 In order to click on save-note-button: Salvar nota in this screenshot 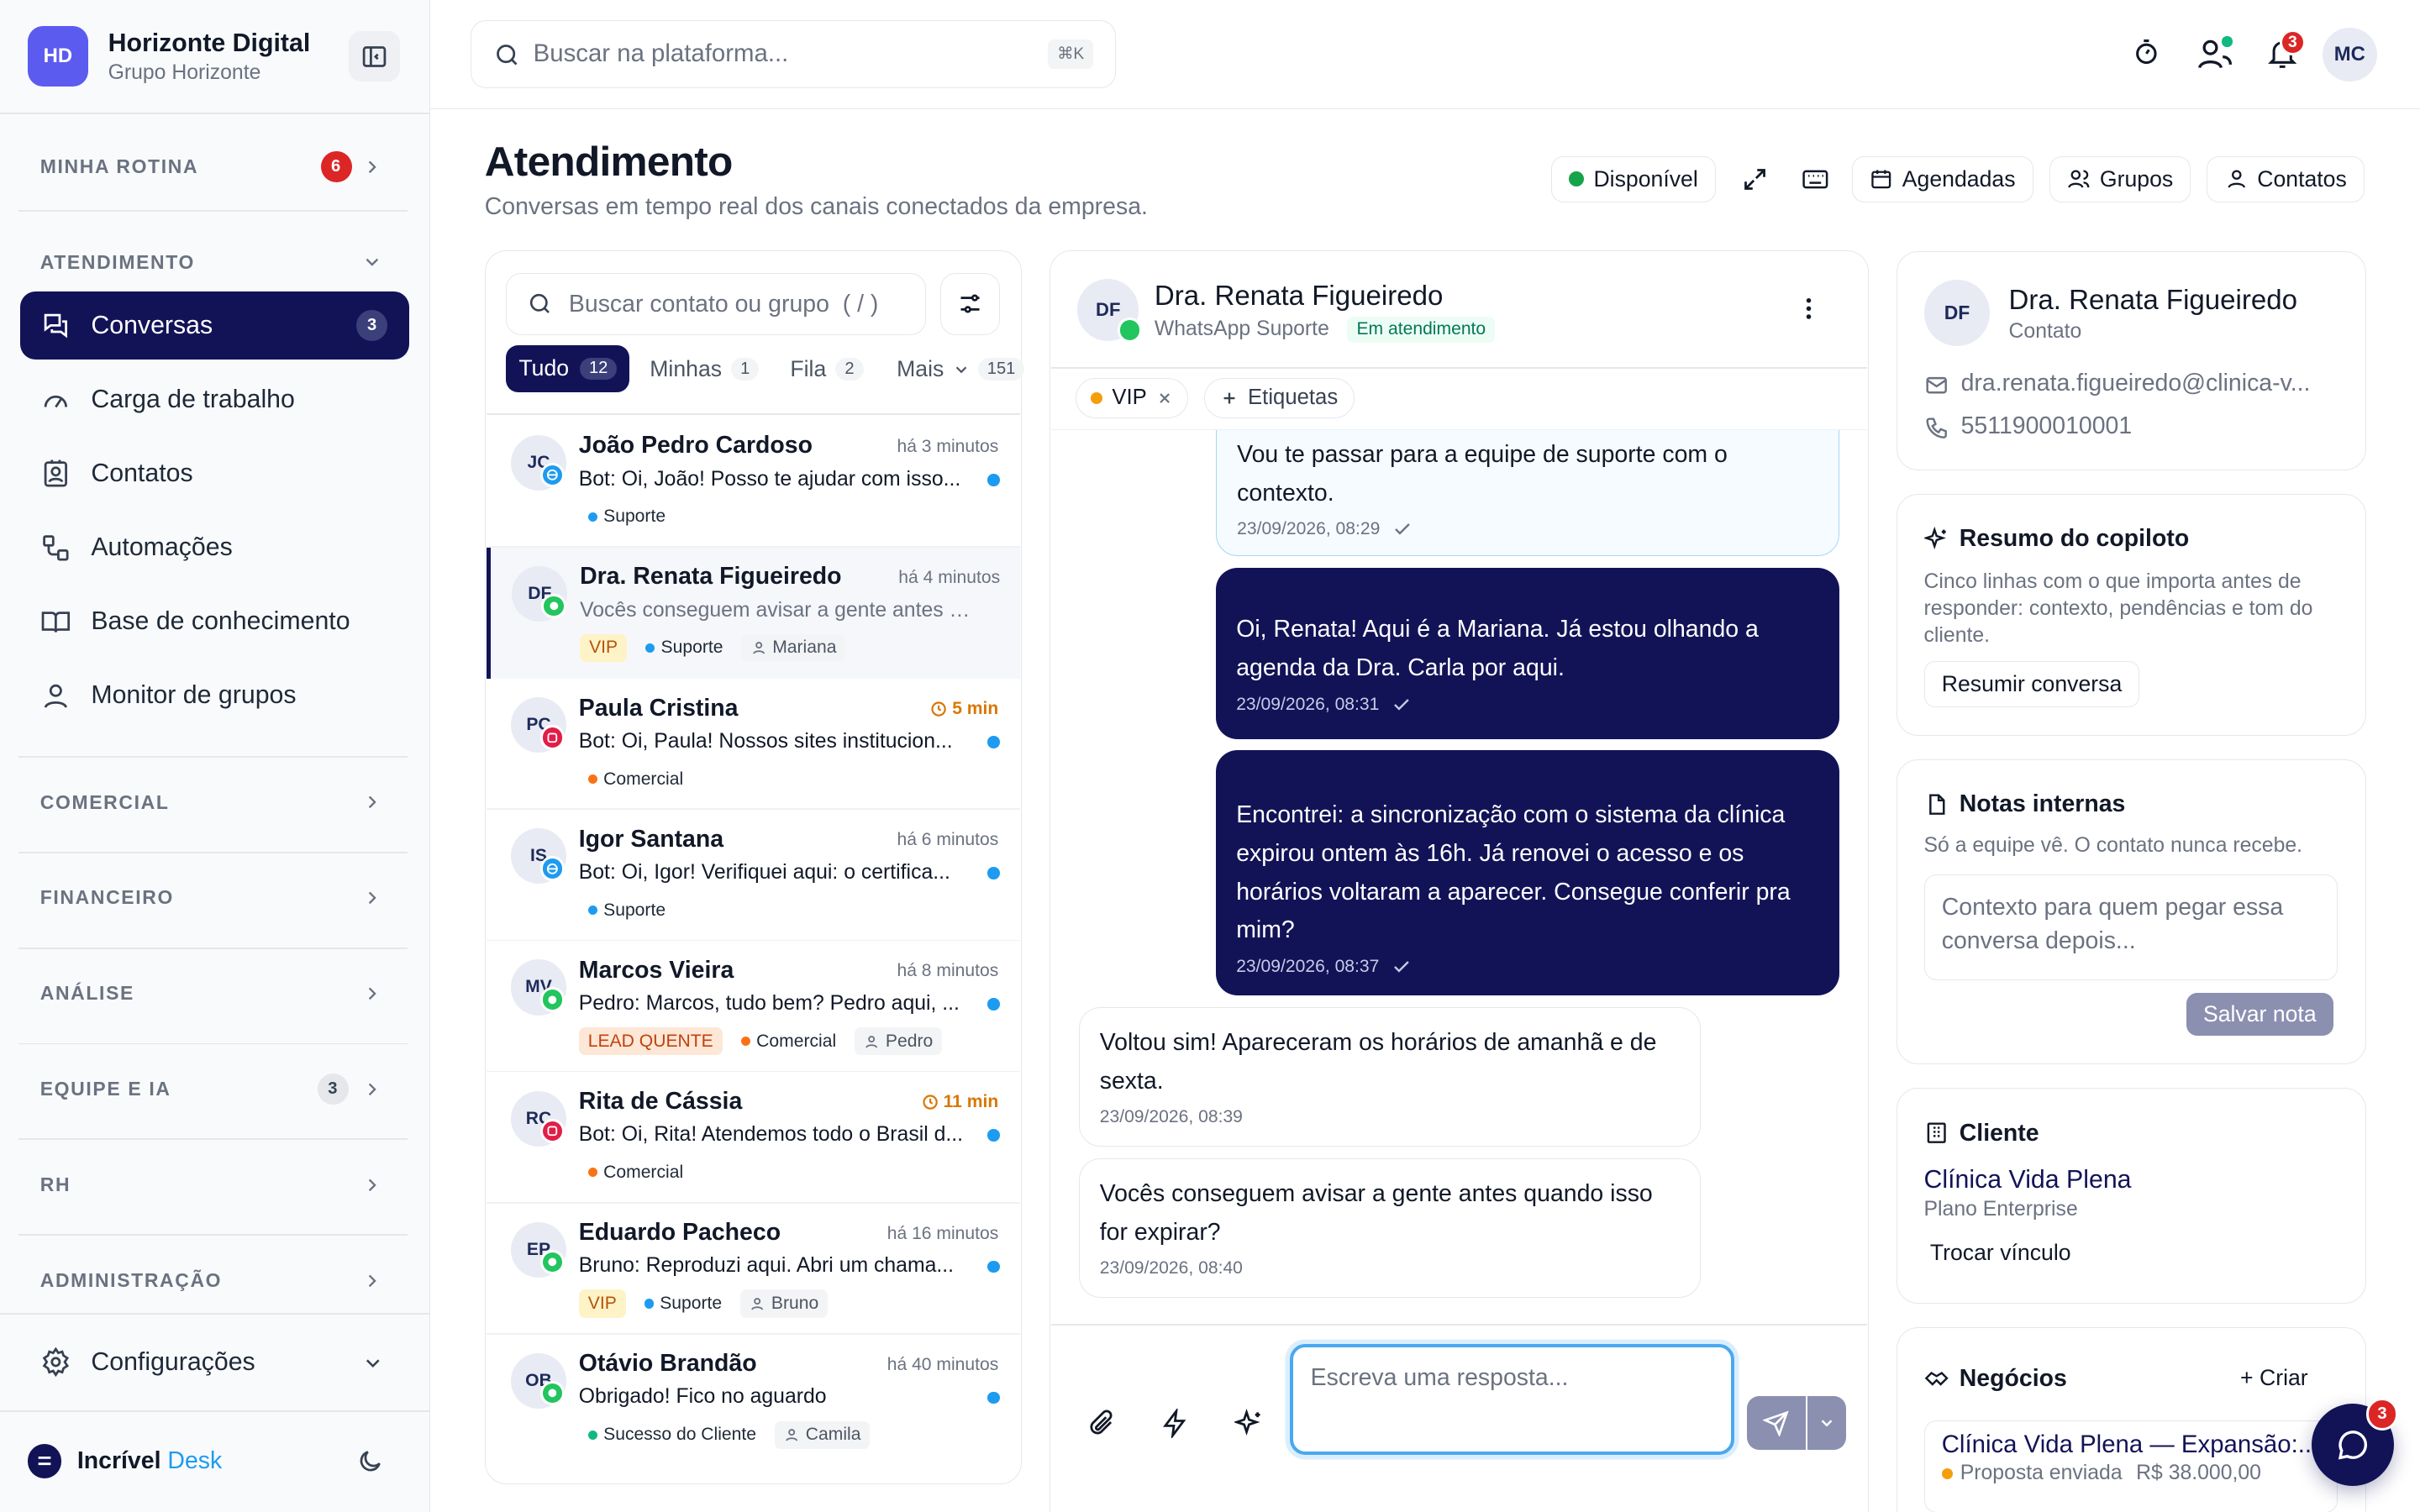, I will do `click(2260, 1014)`.